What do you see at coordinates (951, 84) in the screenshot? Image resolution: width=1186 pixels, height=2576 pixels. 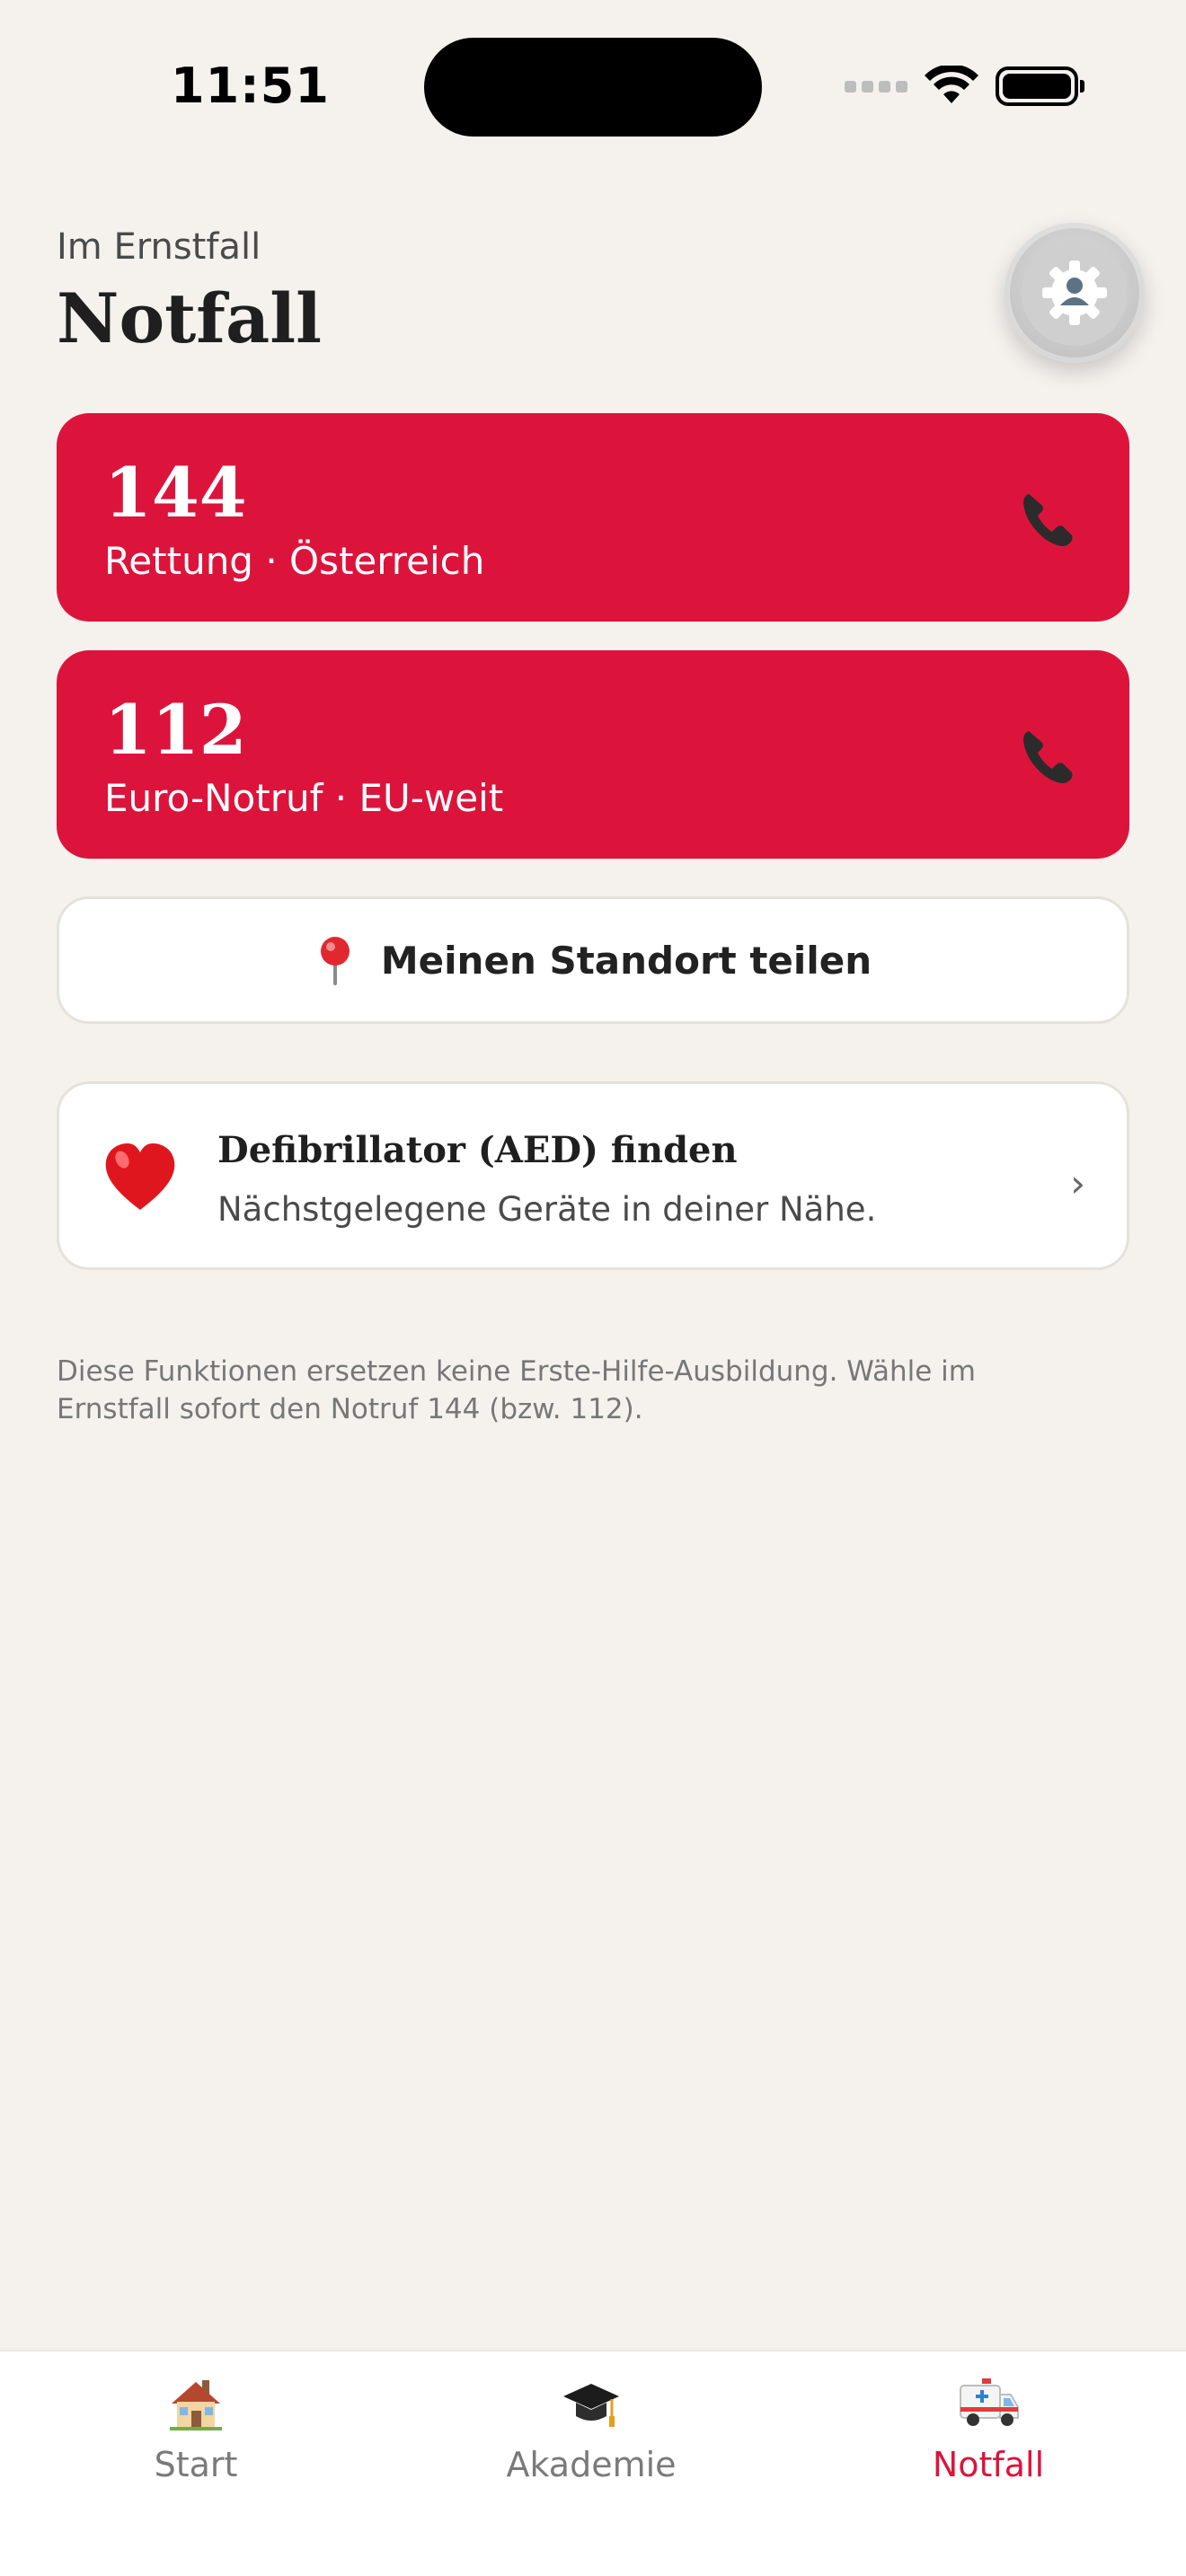 I see `wifi-icon` at bounding box center [951, 84].